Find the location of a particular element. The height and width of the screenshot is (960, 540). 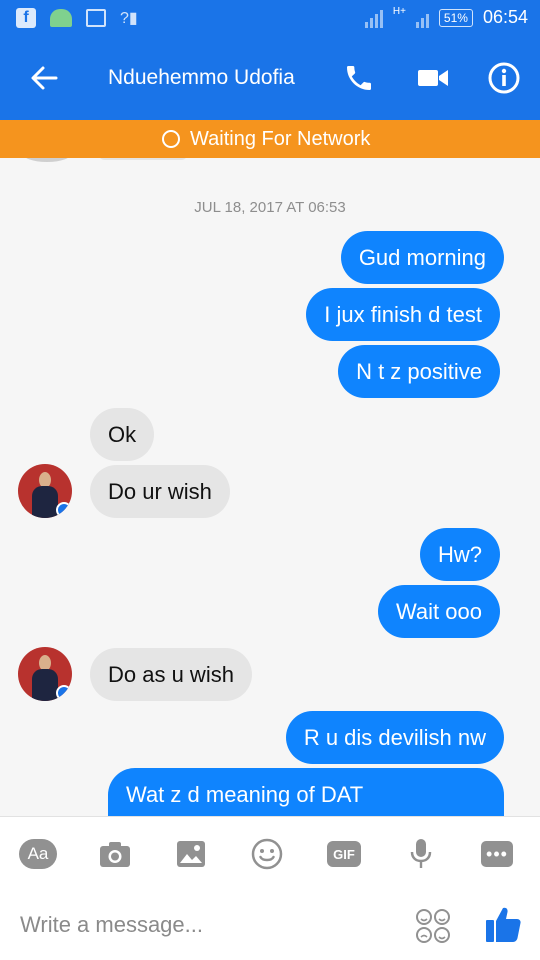

message-bubble-outgoing: N t z positive is located at coordinates (419, 371).